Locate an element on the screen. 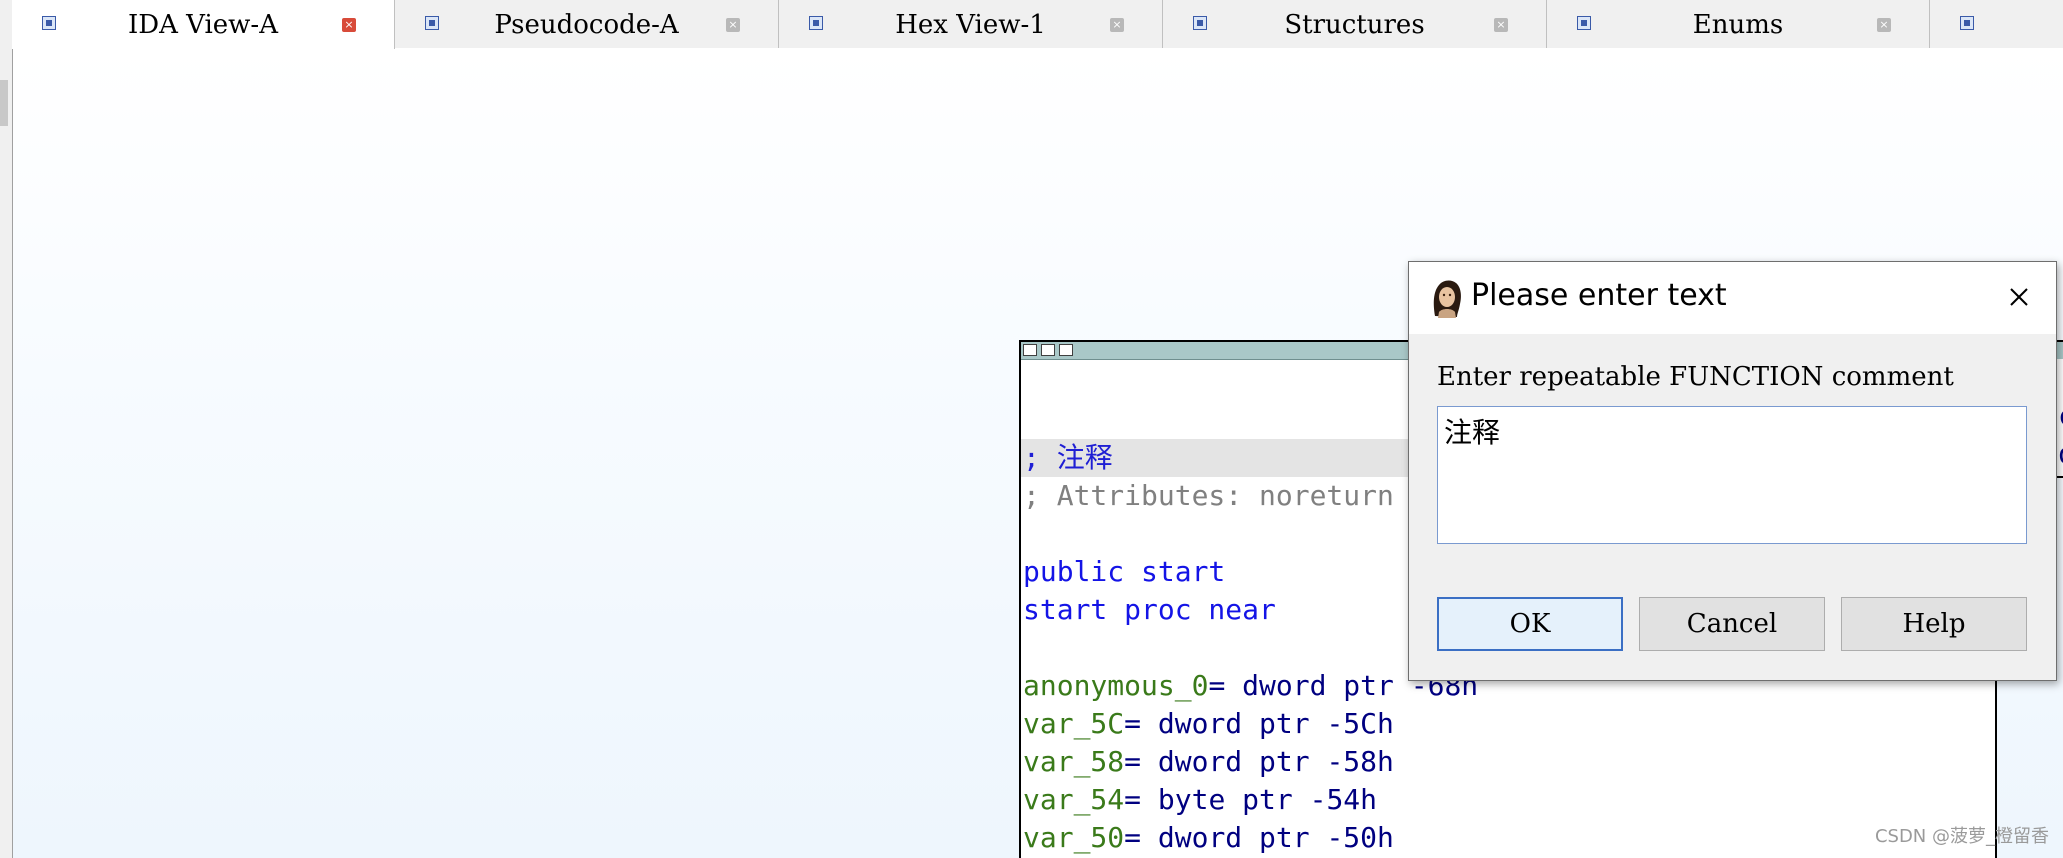  var-name: var_58 is located at coordinates (1073, 761).